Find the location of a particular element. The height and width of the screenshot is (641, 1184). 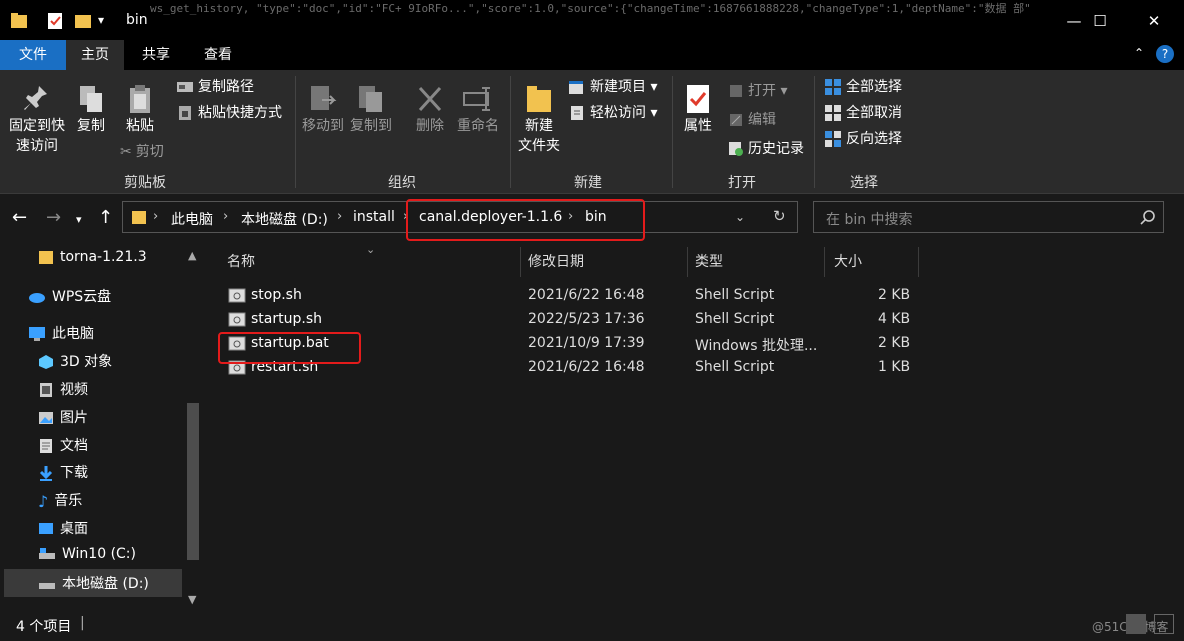

cloud-icon is located at coordinates (37, 298).